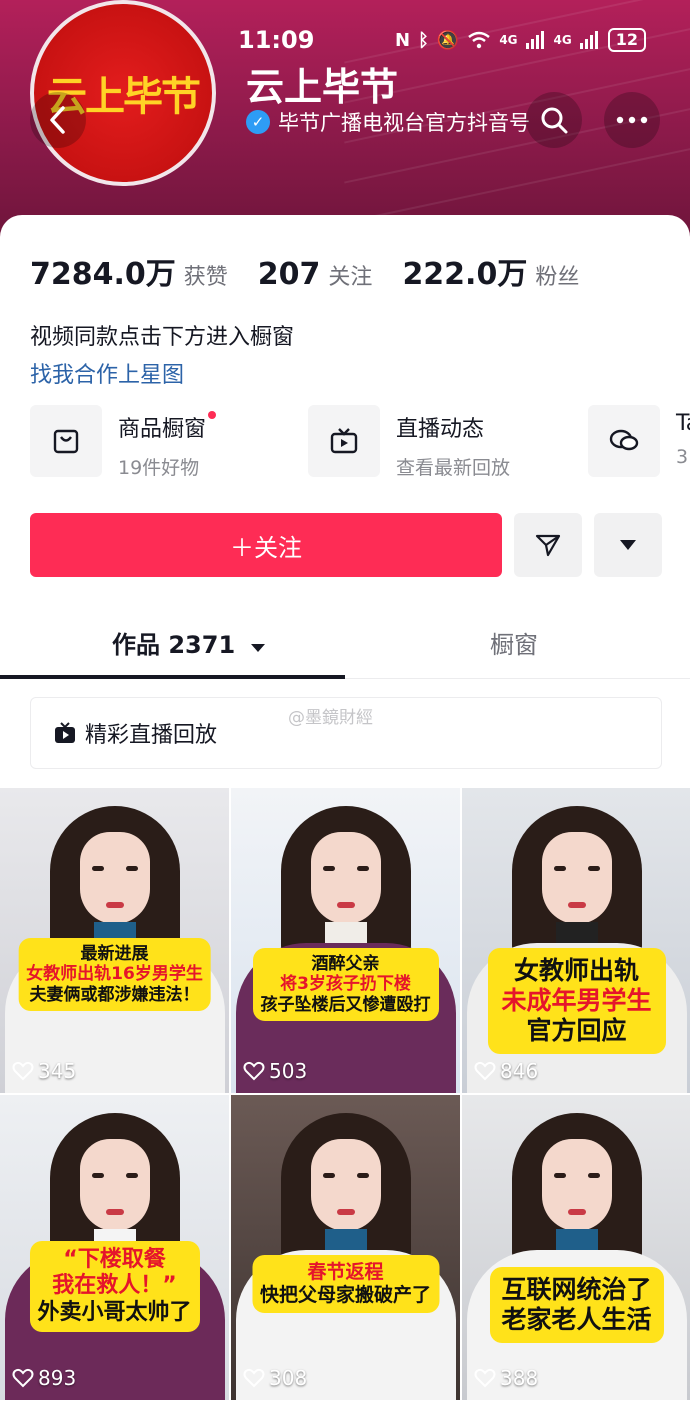  Describe the element at coordinates (519, 1378) in the screenshot. I see `like-count-value: 388` at that location.